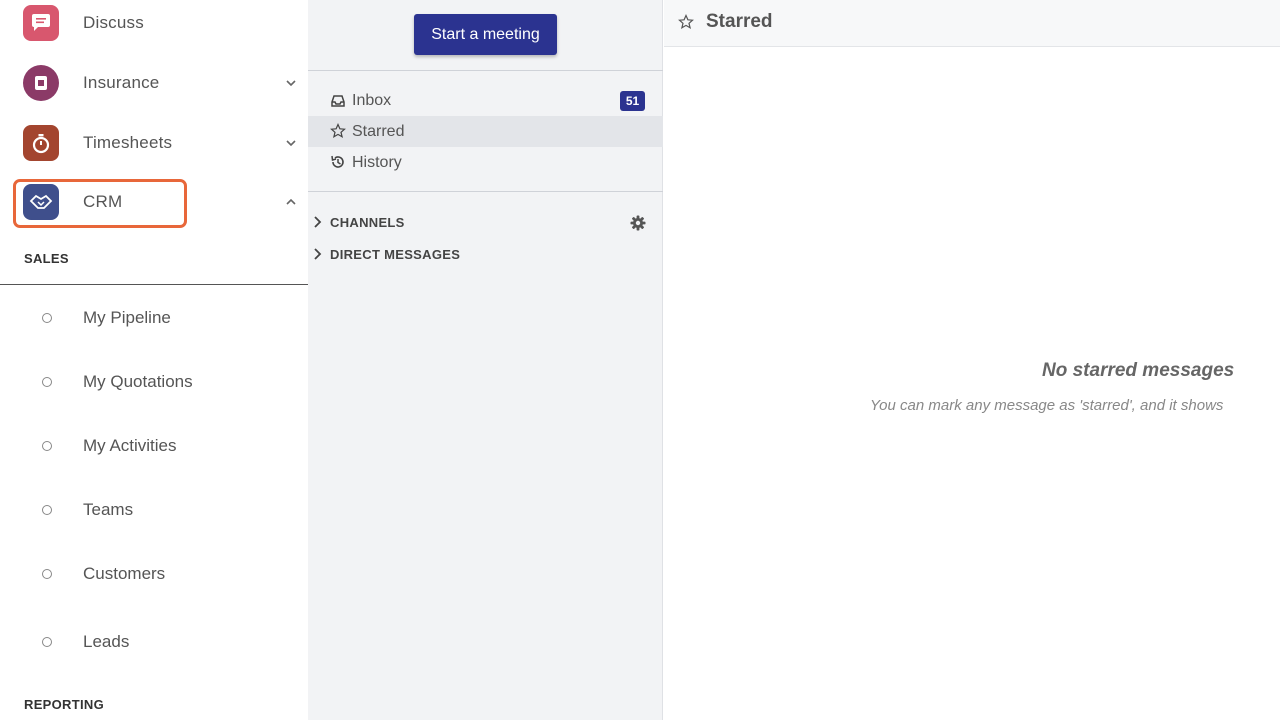 This screenshot has height=720, width=1280. Describe the element at coordinates (972, 23) in the screenshot. I see `thread-header: Starred` at that location.